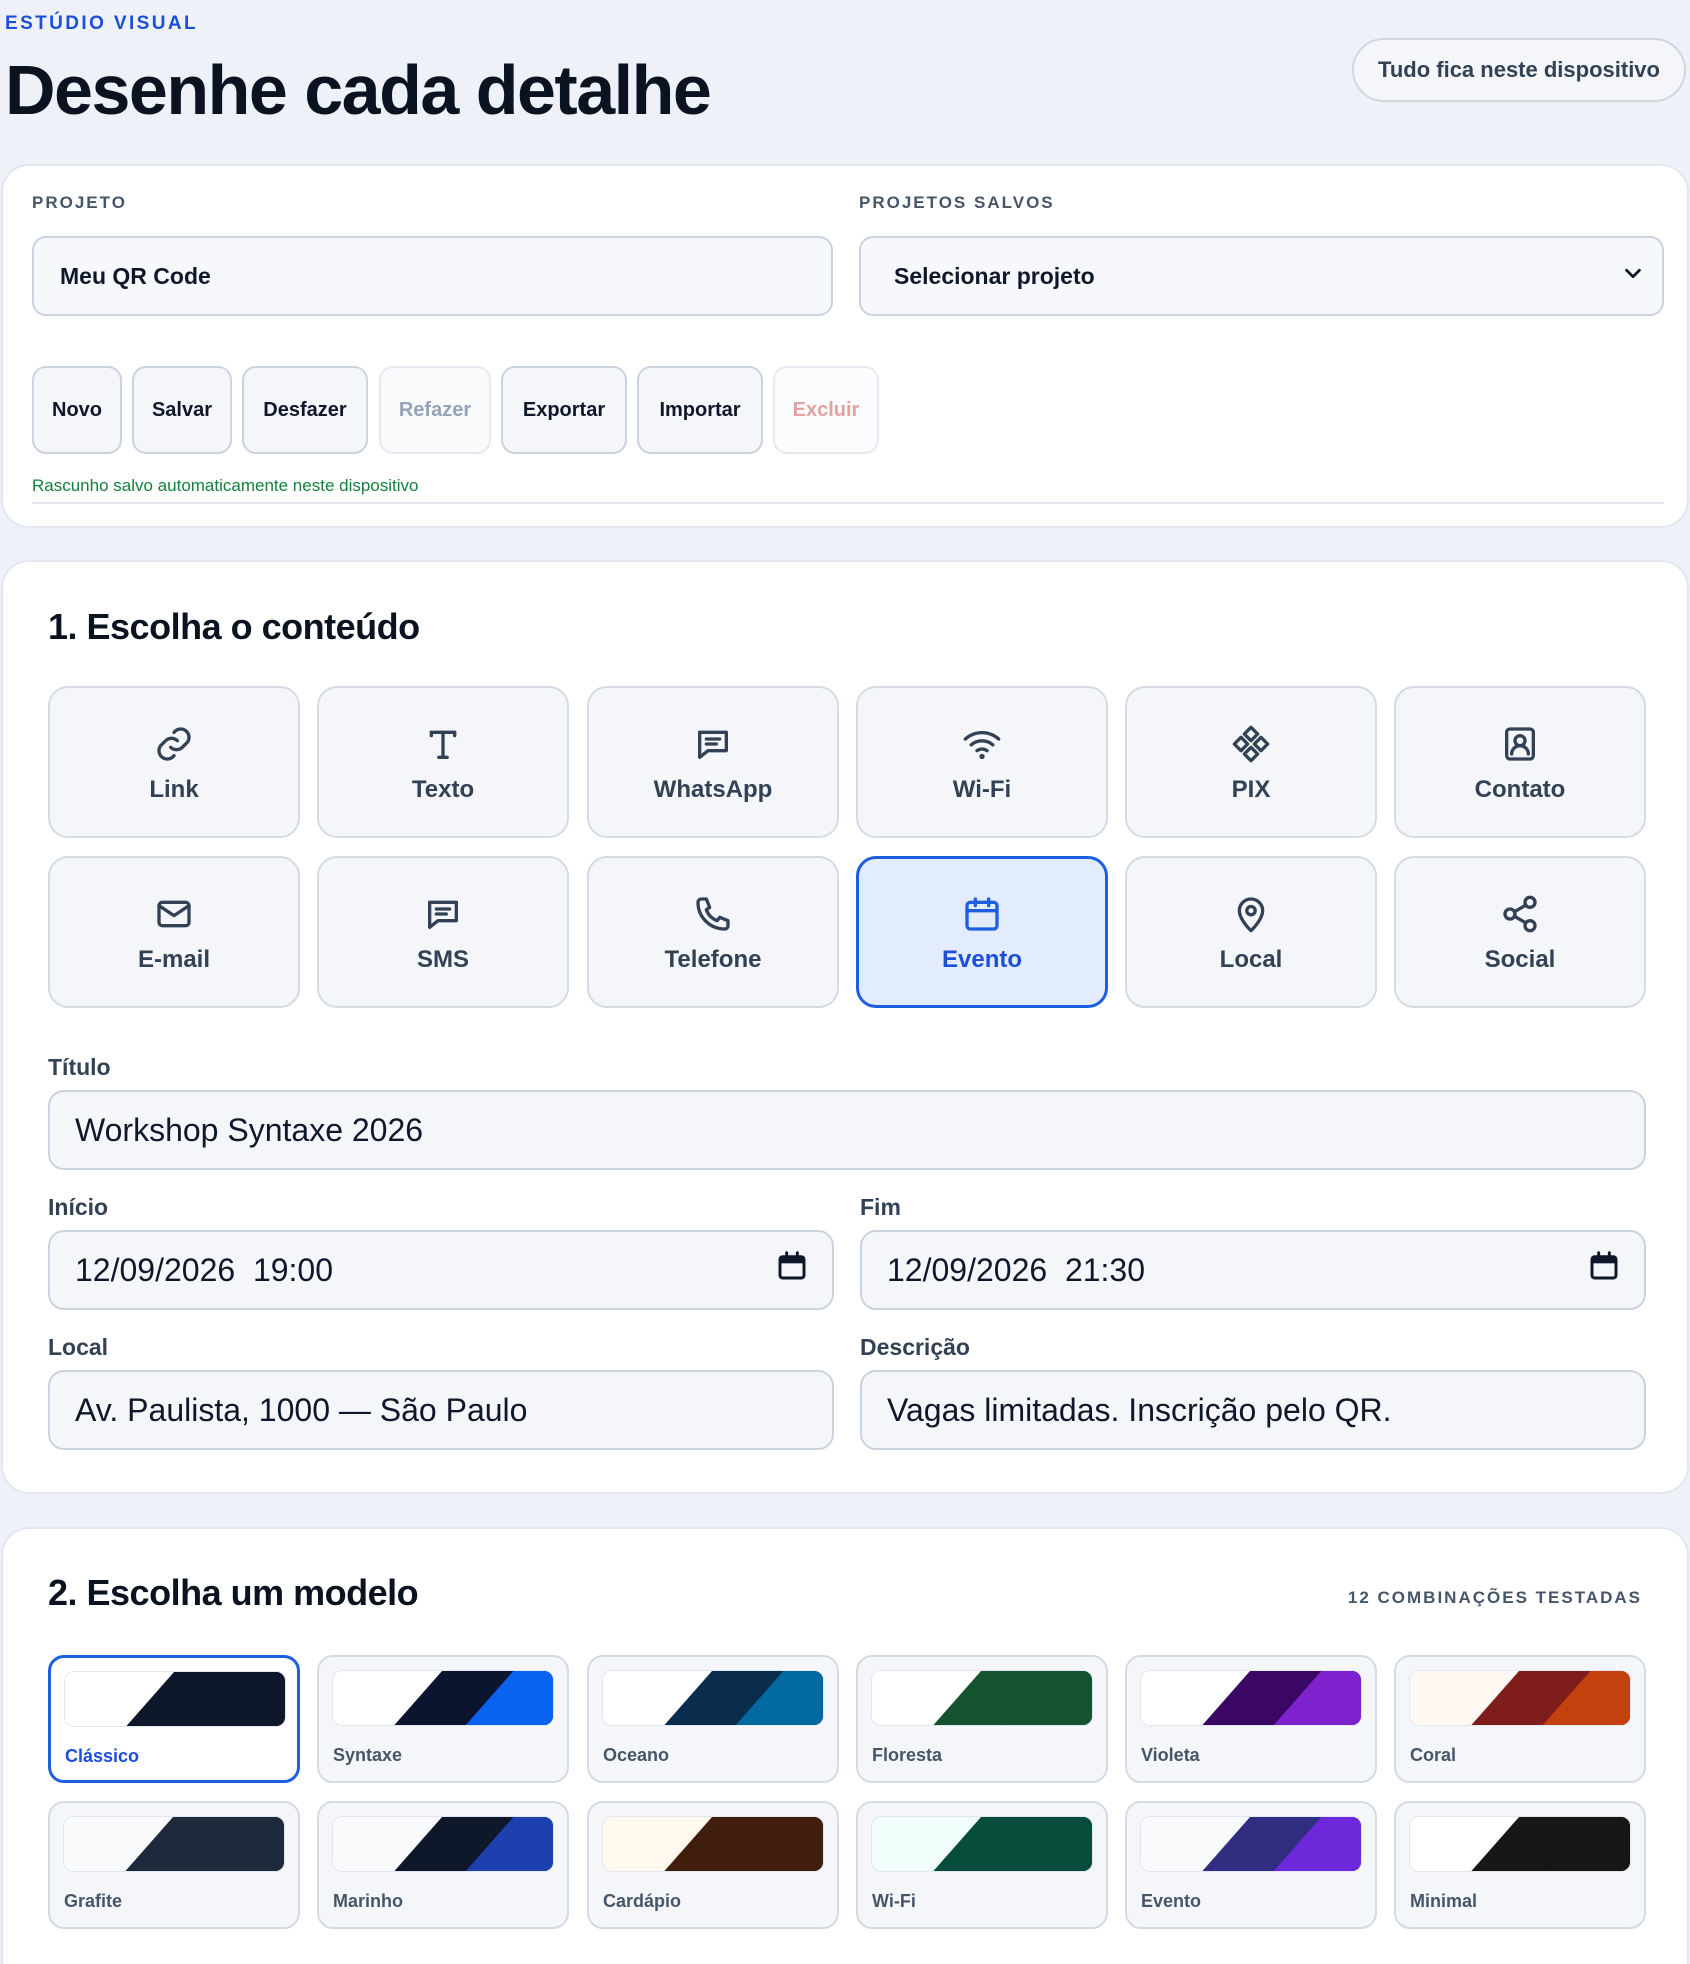 This screenshot has height=1964, width=1690. Describe the element at coordinates (1520, 959) in the screenshot. I see `content-type-label: Social` at that location.